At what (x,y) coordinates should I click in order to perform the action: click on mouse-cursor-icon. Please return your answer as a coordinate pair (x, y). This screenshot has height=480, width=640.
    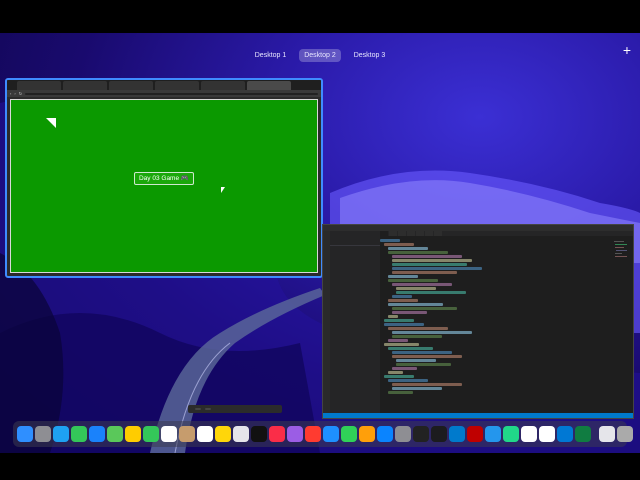
    Looking at the image, I should click on (223, 190).